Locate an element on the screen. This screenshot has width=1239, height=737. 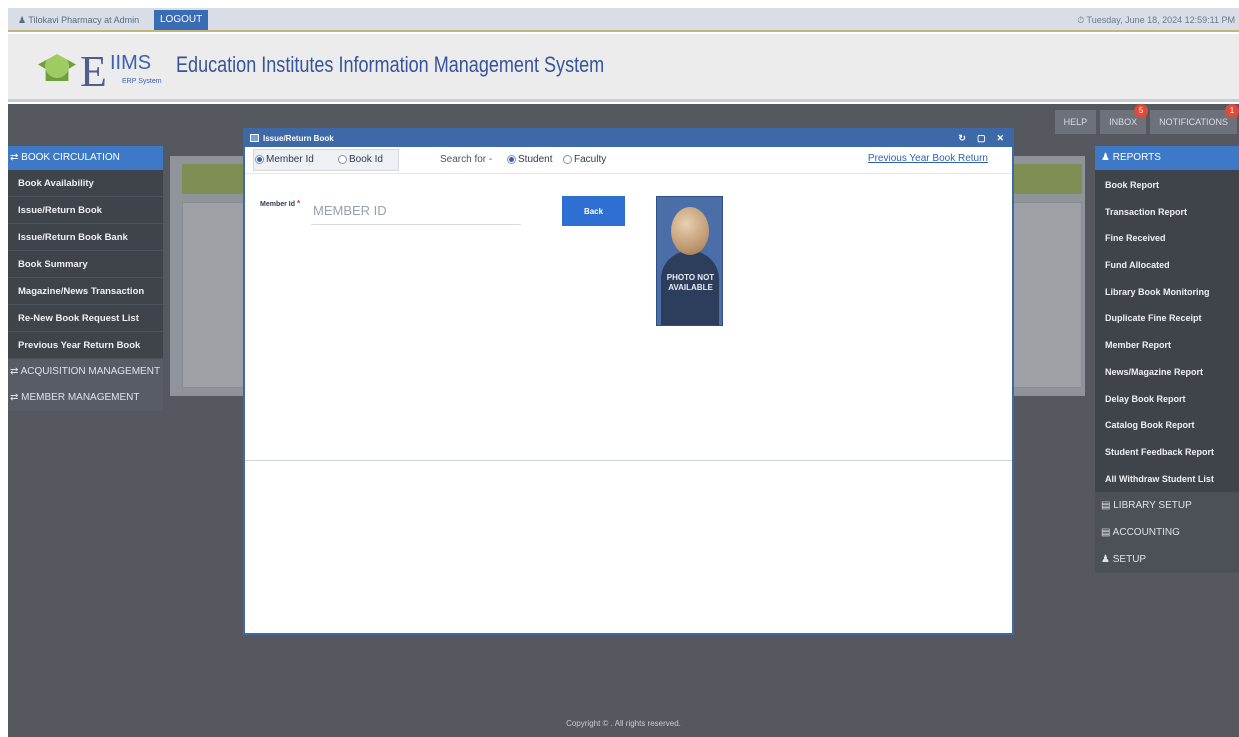
radio-student-label: Student is located at coordinates (535, 159).